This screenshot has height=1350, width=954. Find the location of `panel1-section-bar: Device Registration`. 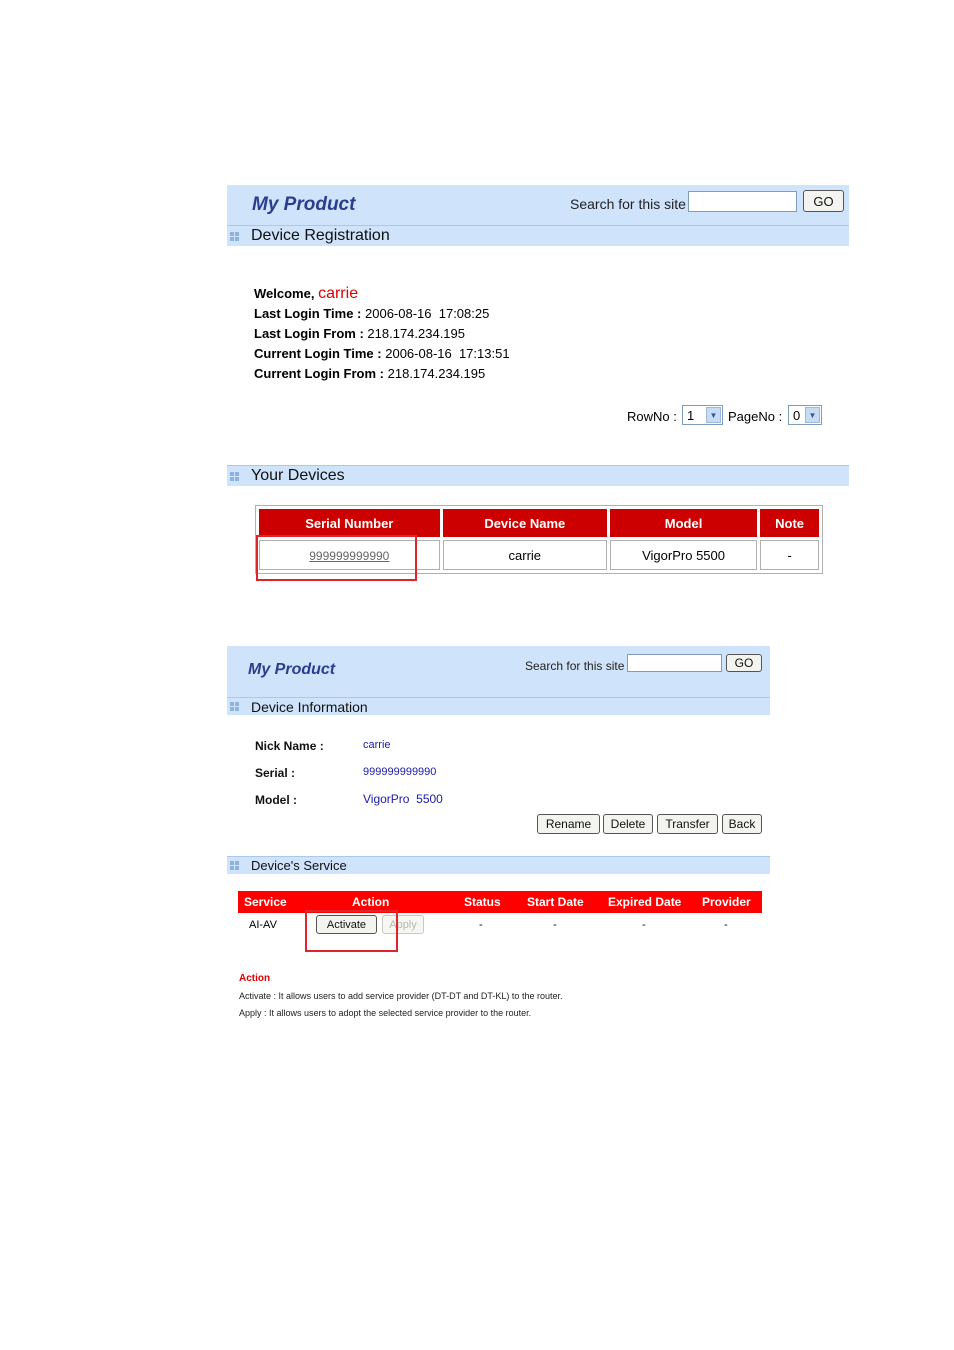

panel1-section-bar: Device Registration is located at coordinates (538, 235).